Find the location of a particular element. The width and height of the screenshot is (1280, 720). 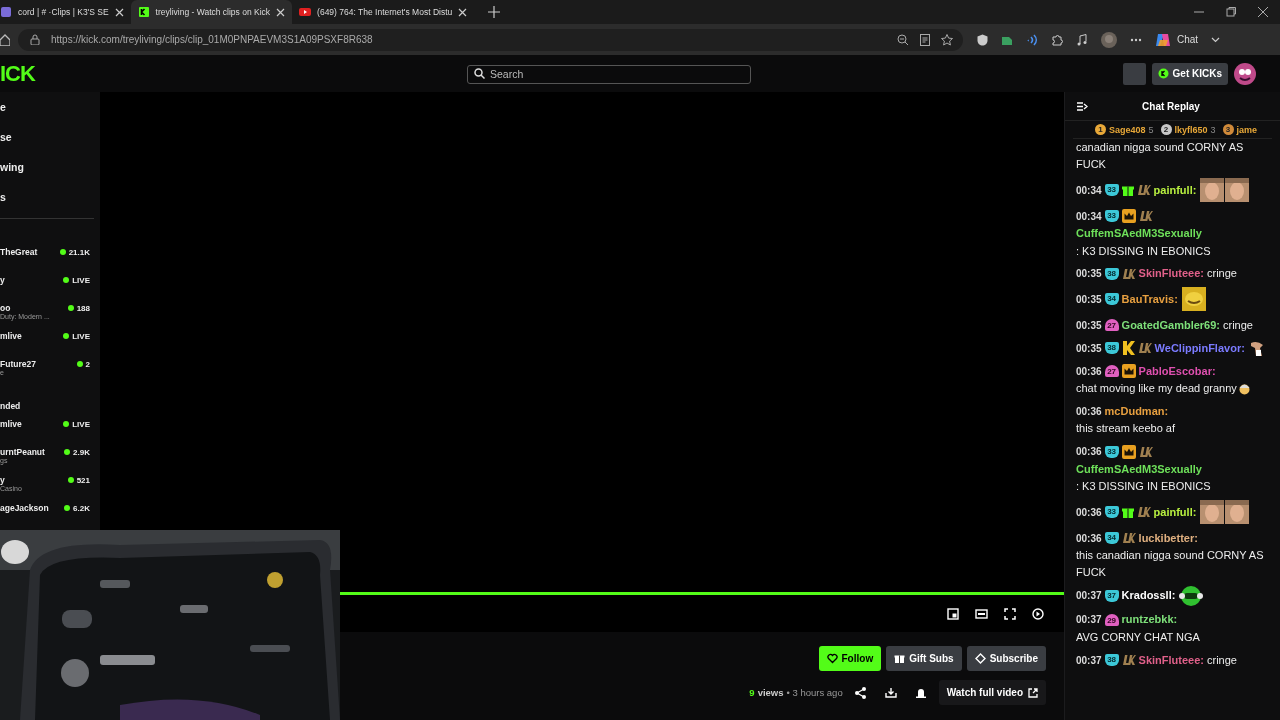

gift-count: 3 is located at coordinates (1213, 129).